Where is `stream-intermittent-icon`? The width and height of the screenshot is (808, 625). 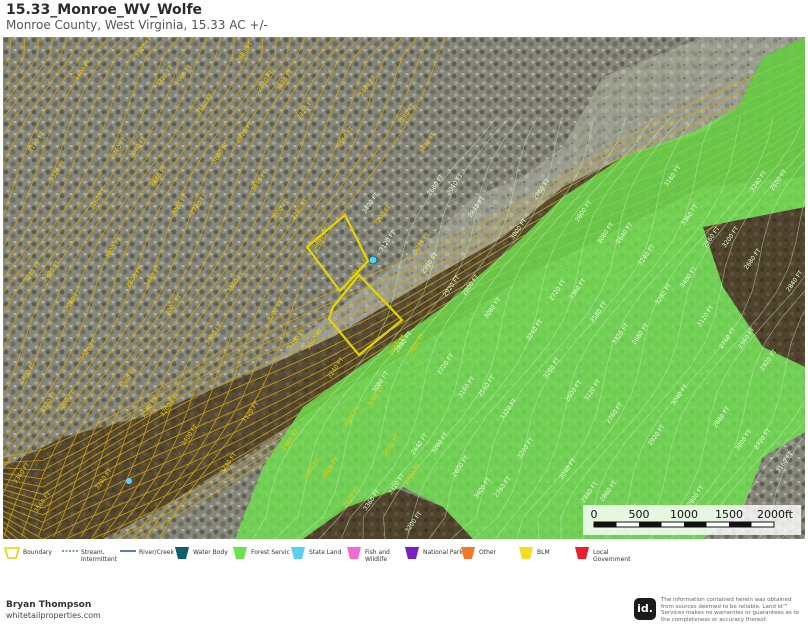
stream-intermittent-icon is located at coordinates (70, 551).